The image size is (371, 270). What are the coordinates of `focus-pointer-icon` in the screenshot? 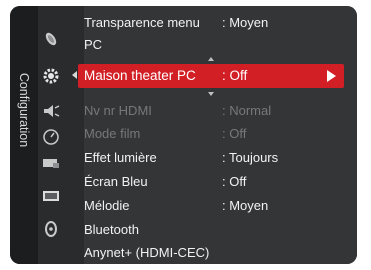 It's located at (74, 75).